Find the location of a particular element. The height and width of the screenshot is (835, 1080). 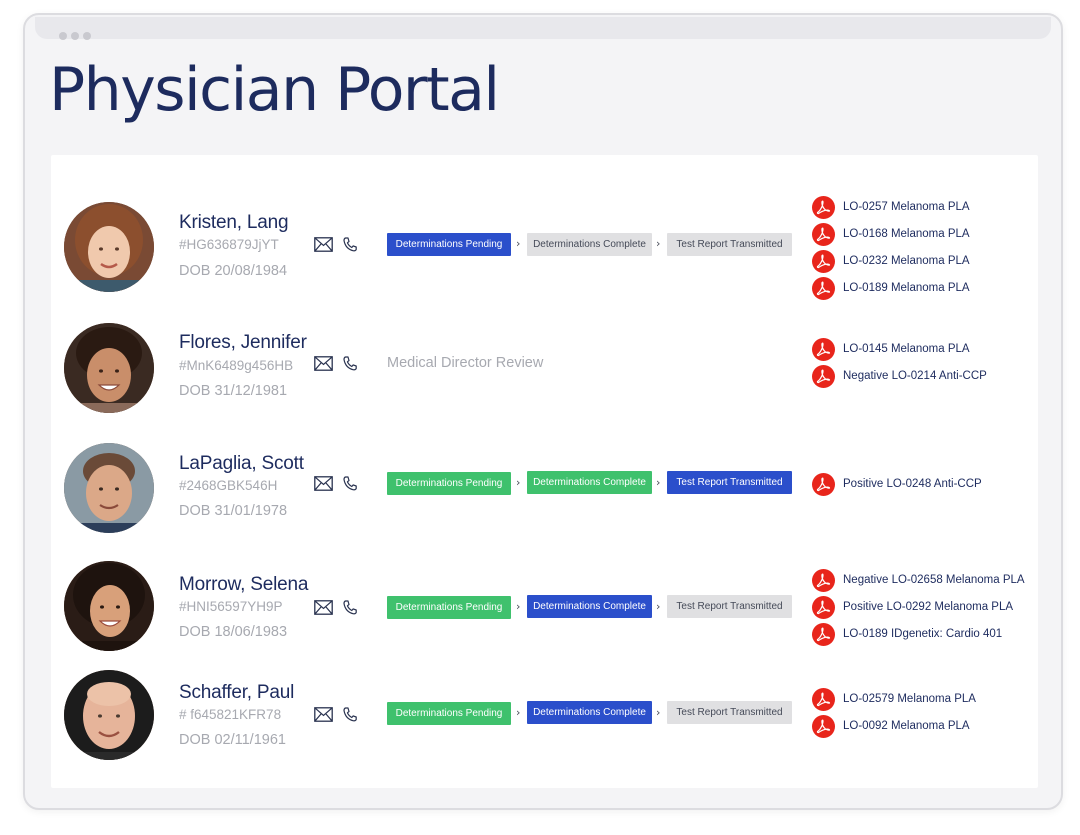

patient-name: Flores, Jennifer is located at coordinates (243, 343).